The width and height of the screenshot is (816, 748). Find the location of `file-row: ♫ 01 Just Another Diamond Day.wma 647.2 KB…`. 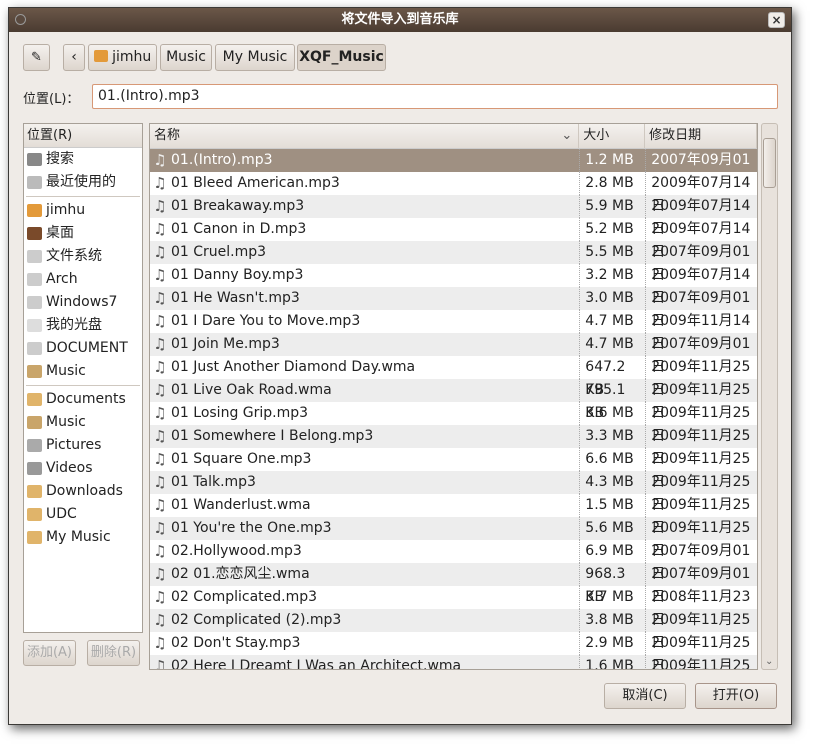

file-row: ♫ 01 Just Another Diamond Day.wma 647.2 KB… is located at coordinates (453, 377).